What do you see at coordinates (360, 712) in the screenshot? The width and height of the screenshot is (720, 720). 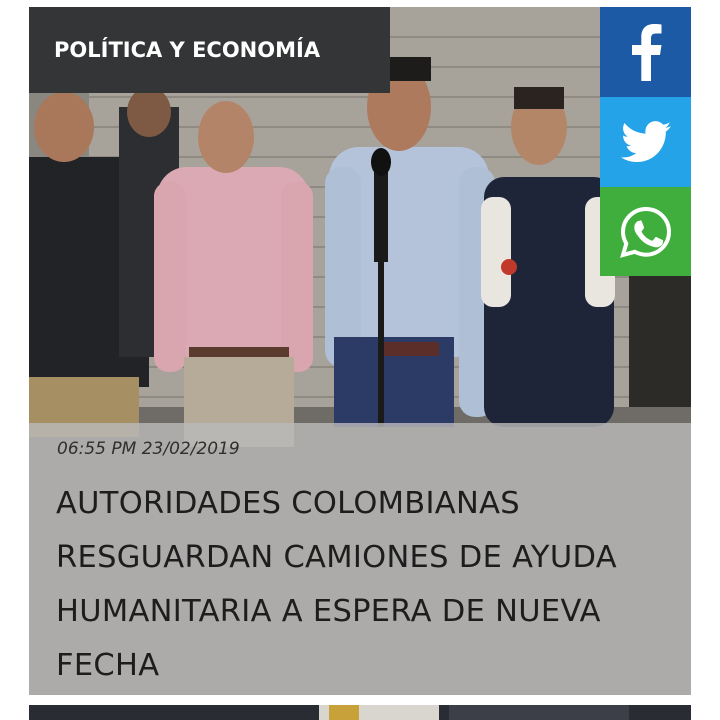 I see `next-post-strip` at bounding box center [360, 712].